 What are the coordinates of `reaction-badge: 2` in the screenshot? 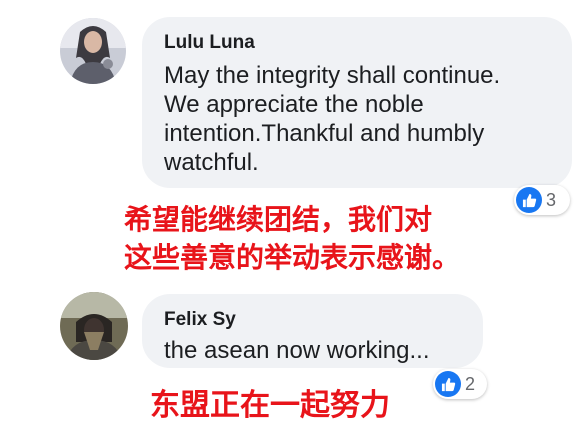 It's located at (460, 384).